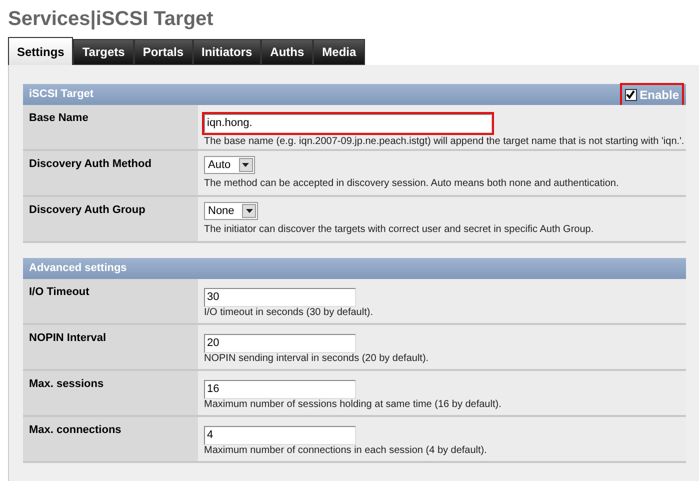  Describe the element at coordinates (280, 435) in the screenshot. I see `text-field: 4` at that location.